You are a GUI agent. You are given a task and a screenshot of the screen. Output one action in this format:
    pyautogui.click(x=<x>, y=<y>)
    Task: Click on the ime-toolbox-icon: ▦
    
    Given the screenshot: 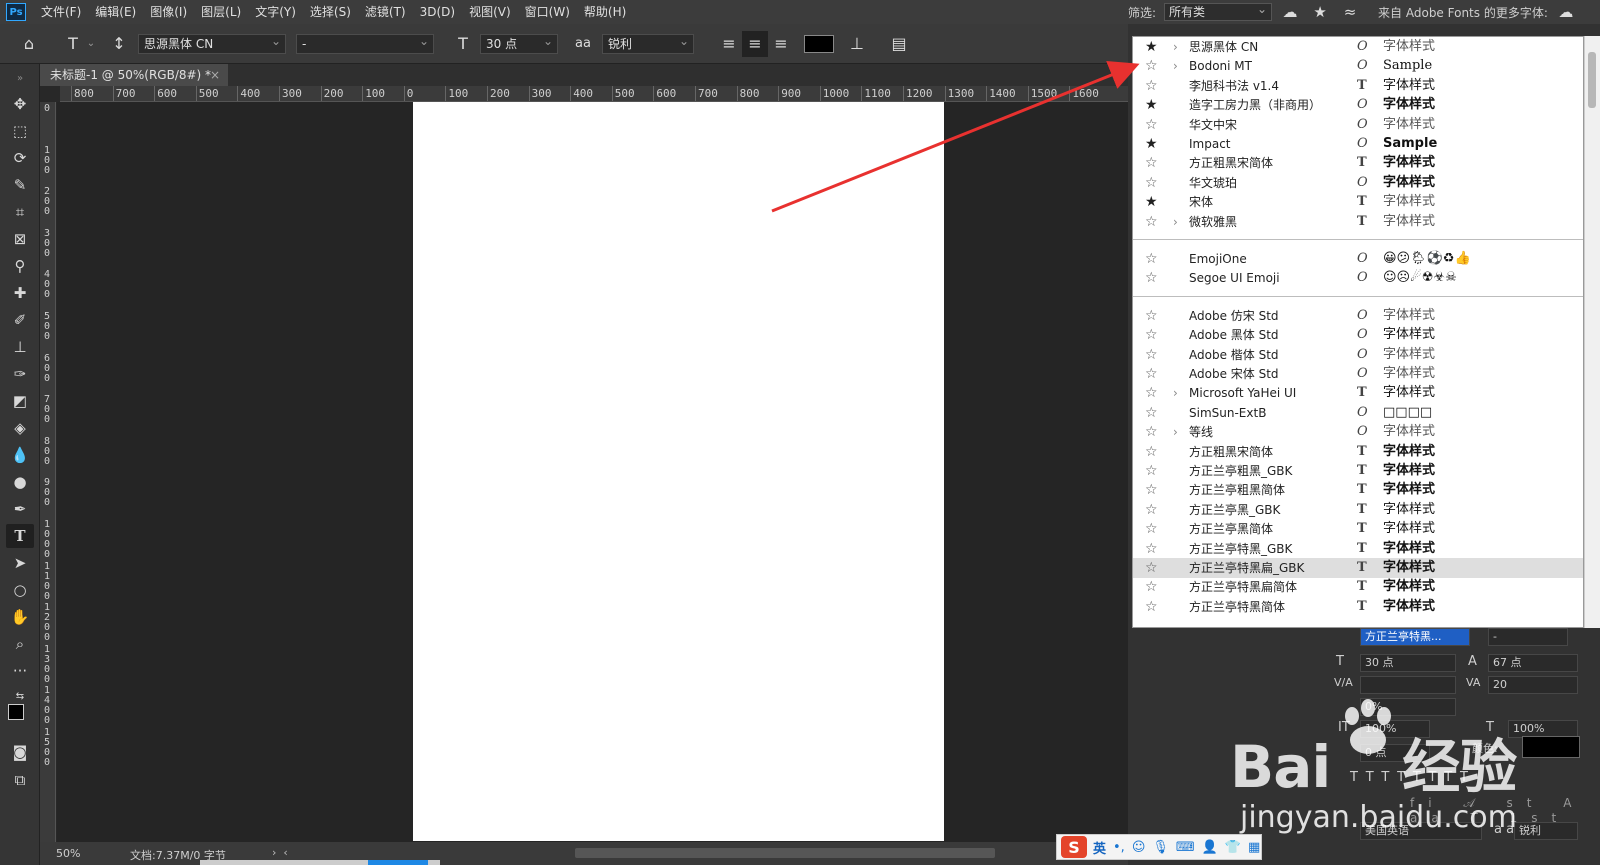 What is the action you would take?
    pyautogui.click(x=1254, y=847)
    